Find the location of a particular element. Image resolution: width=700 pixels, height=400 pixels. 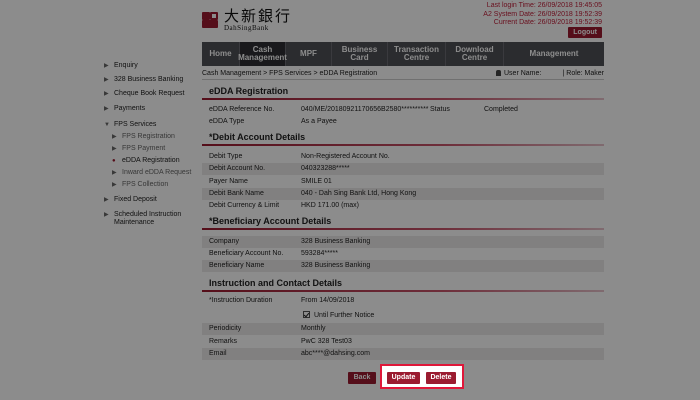

row-debit-account: Debit Account No. 040323288***** is located at coordinates (403, 169).